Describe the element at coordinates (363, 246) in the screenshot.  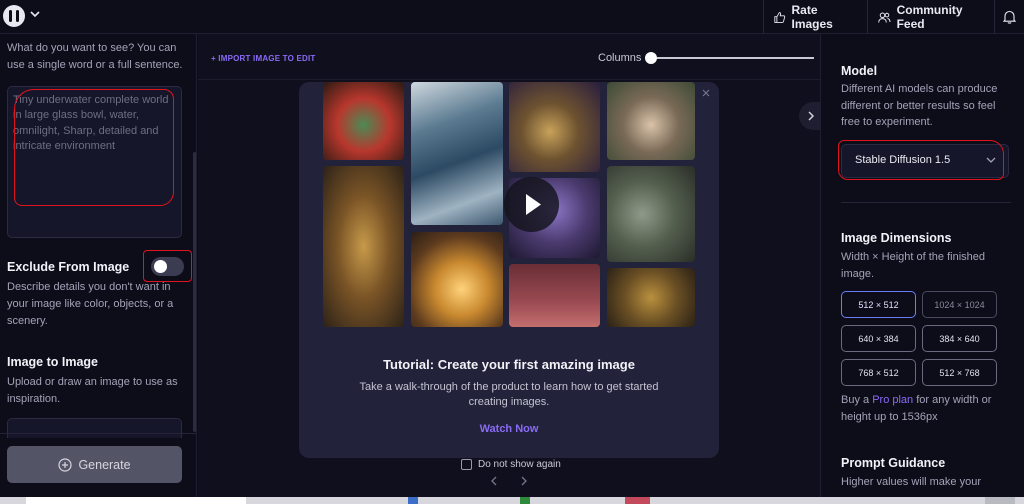
I see `collage-image-golden-creature` at that location.